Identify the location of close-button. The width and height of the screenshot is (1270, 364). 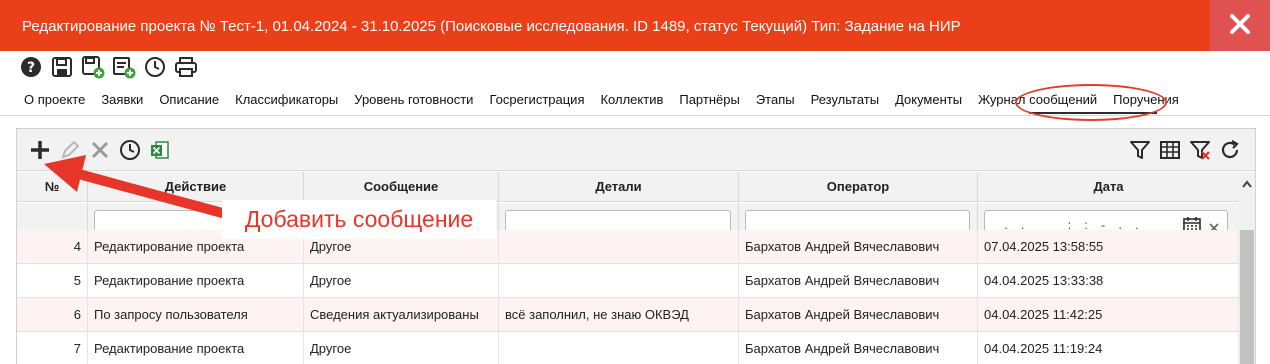
(1240, 25).